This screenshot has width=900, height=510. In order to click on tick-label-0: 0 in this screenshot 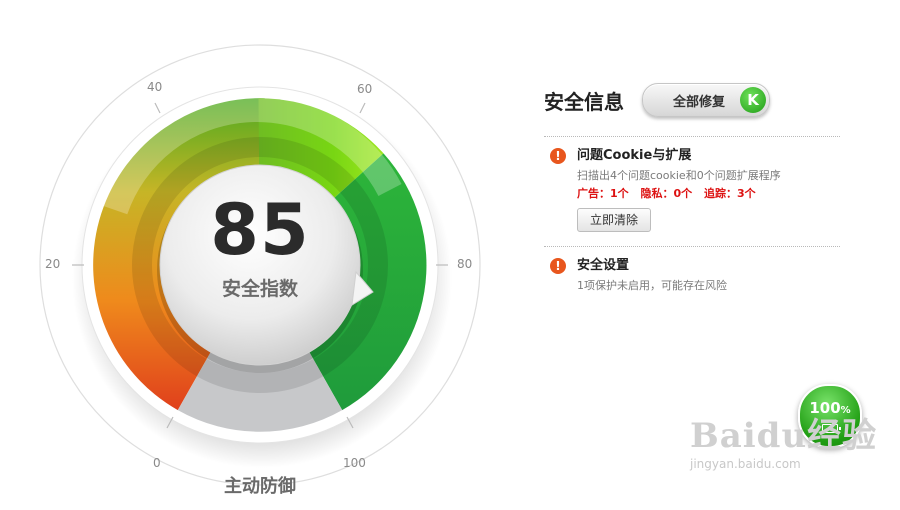, I will do `click(157, 463)`.